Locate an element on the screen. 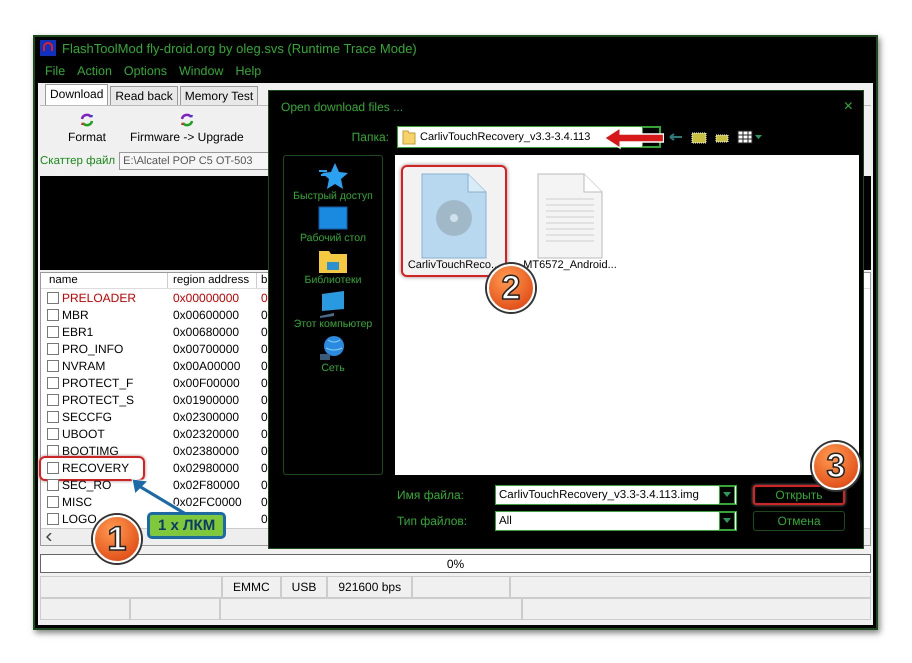 The height and width of the screenshot is (663, 912). back-arrow-icon is located at coordinates (676, 137).